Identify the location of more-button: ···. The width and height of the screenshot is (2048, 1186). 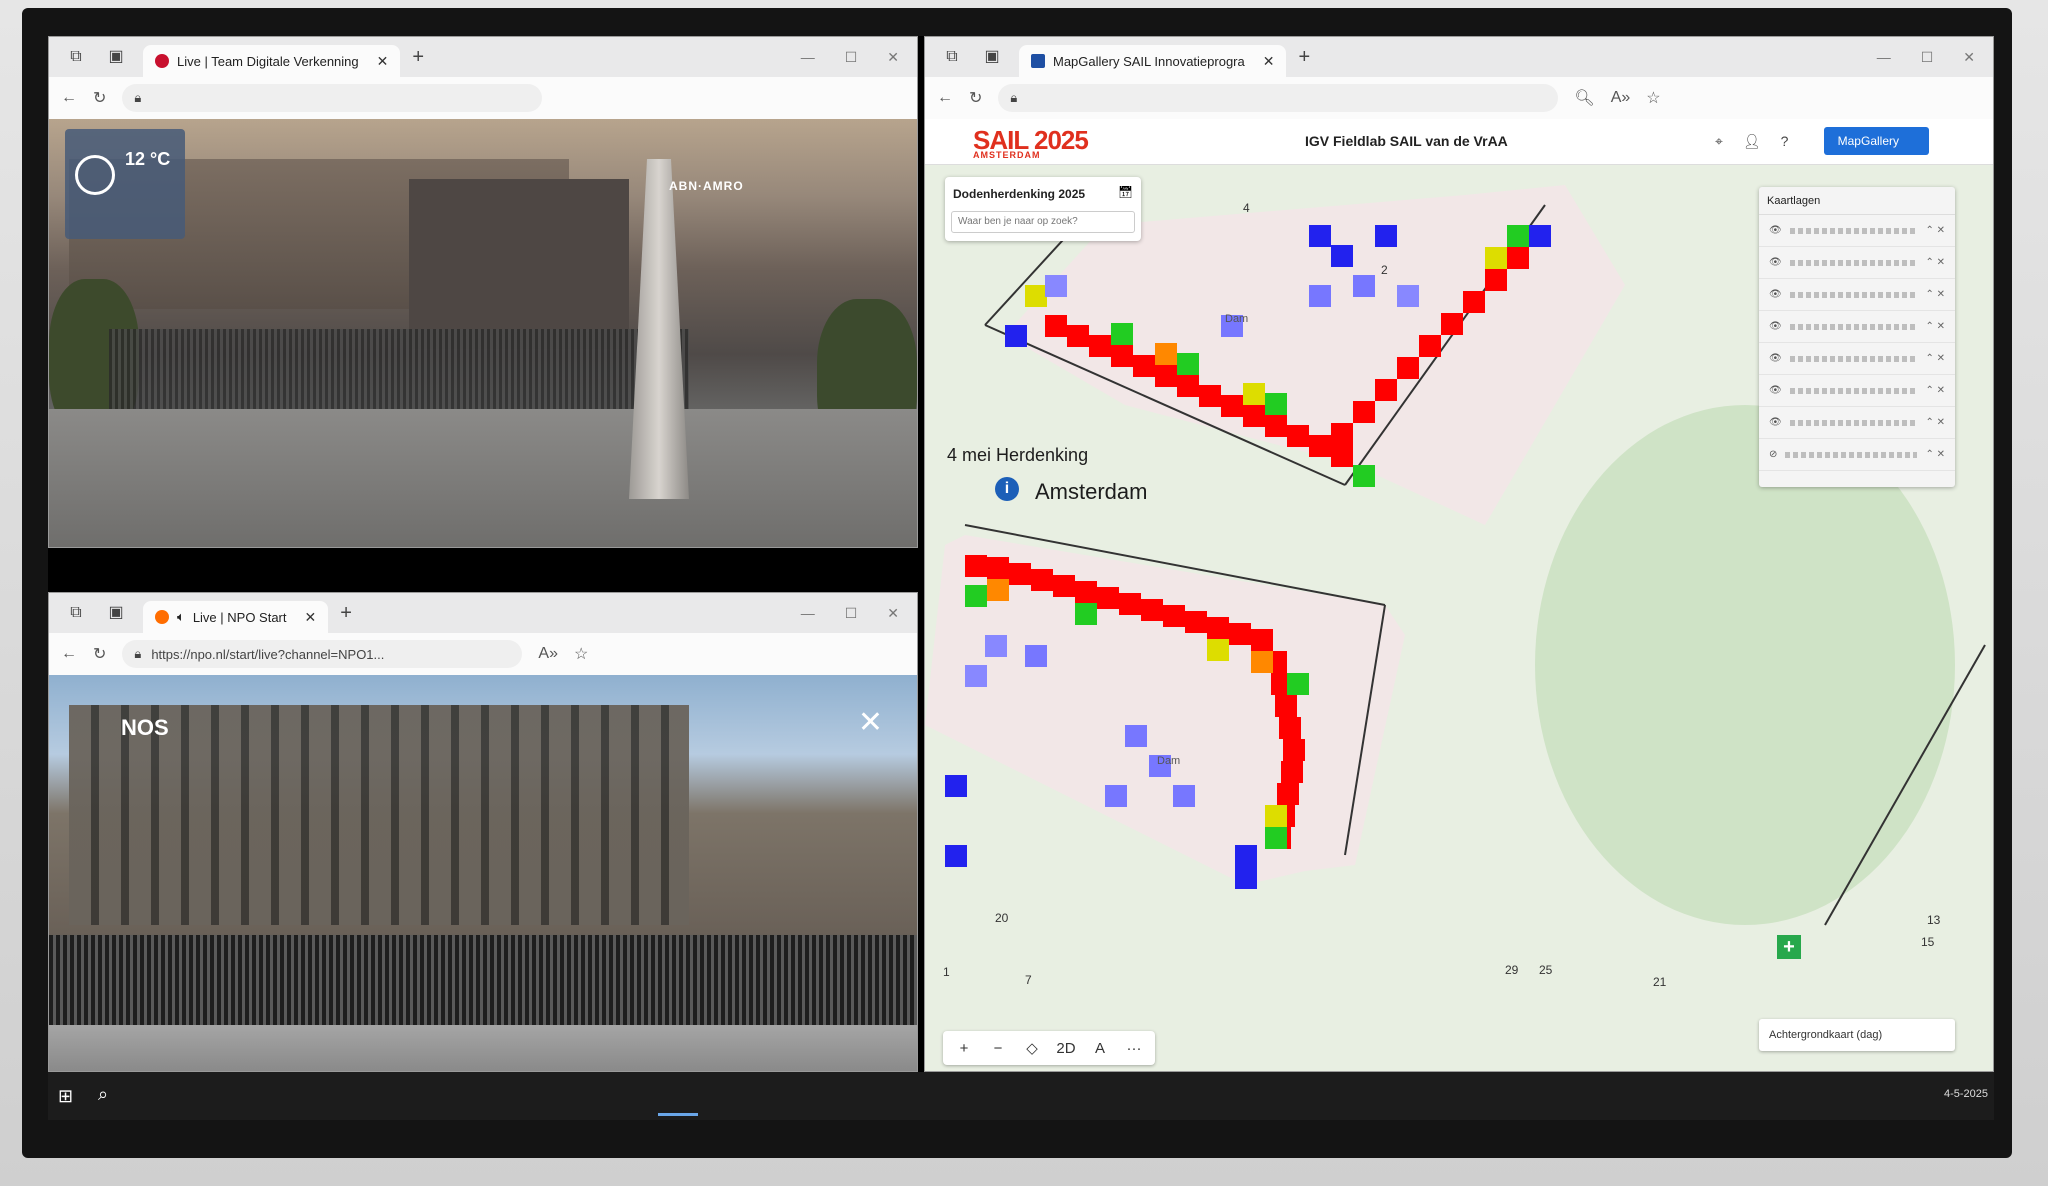
(1134, 1048).